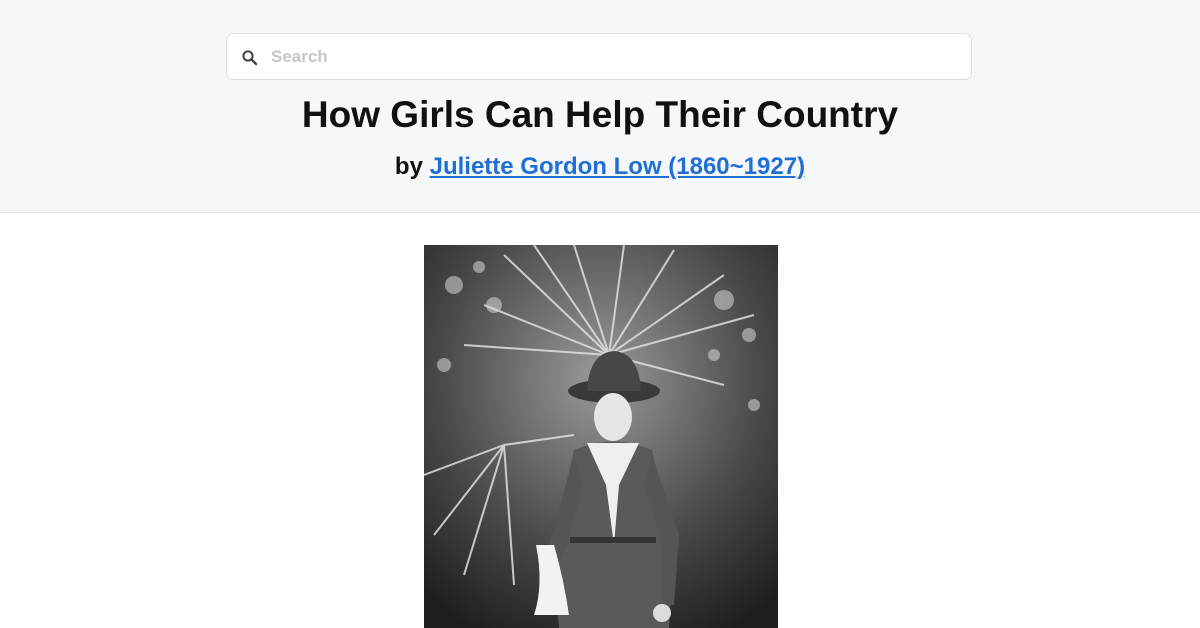  What do you see at coordinates (412, 166) in the screenshot?
I see `by-label: by` at bounding box center [412, 166].